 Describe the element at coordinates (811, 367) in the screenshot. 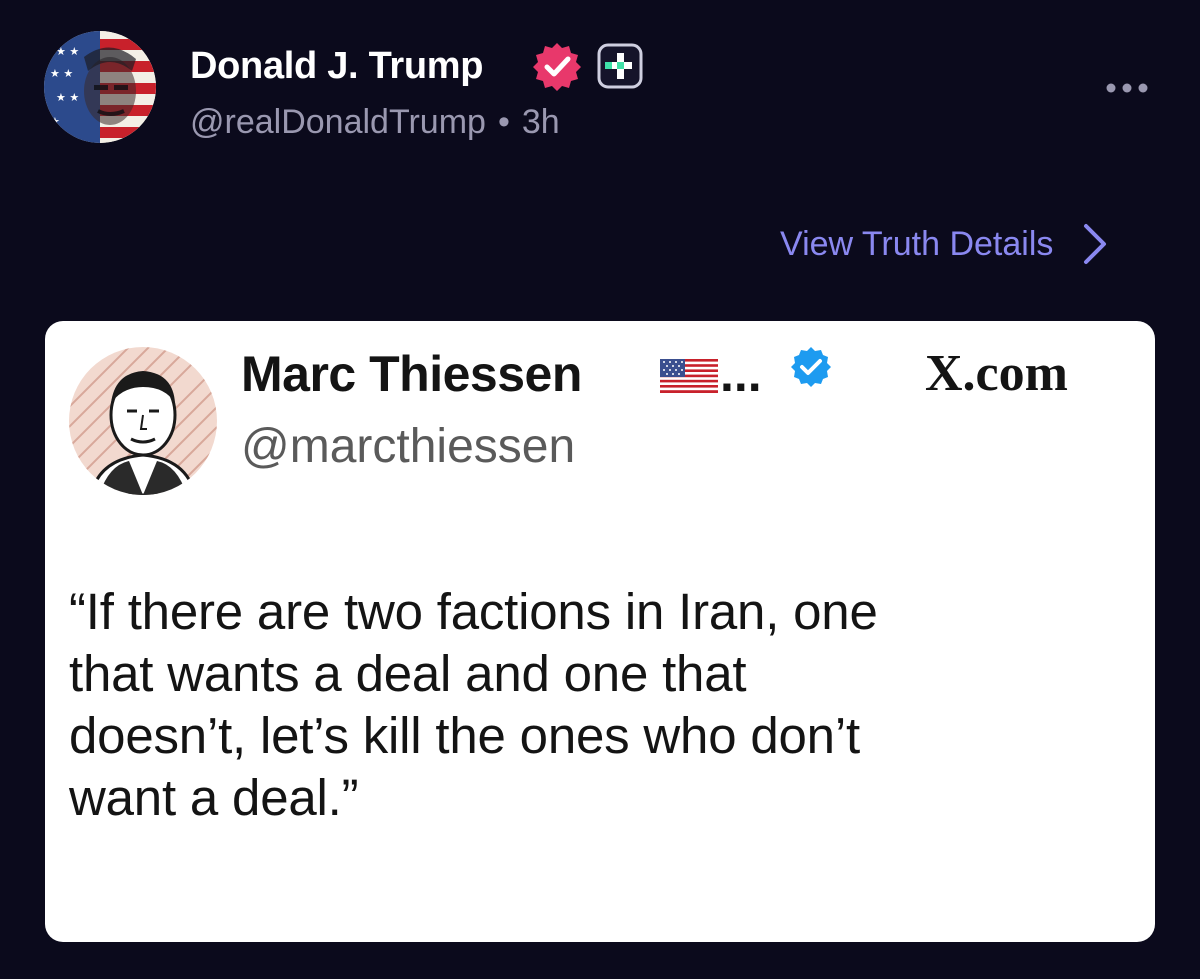

I see `blue-check-icon` at that location.